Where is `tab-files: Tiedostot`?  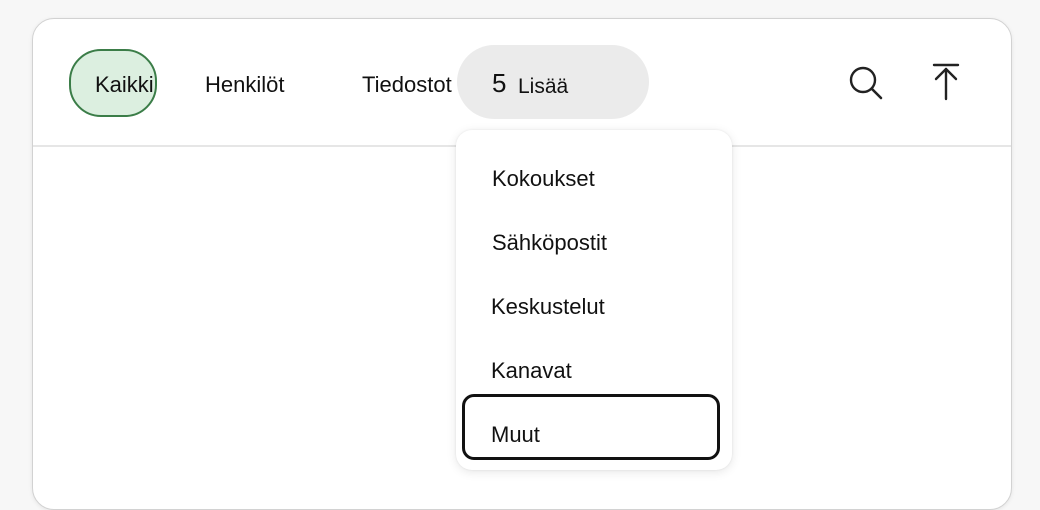
tab-files: Tiedostot is located at coordinates (407, 85).